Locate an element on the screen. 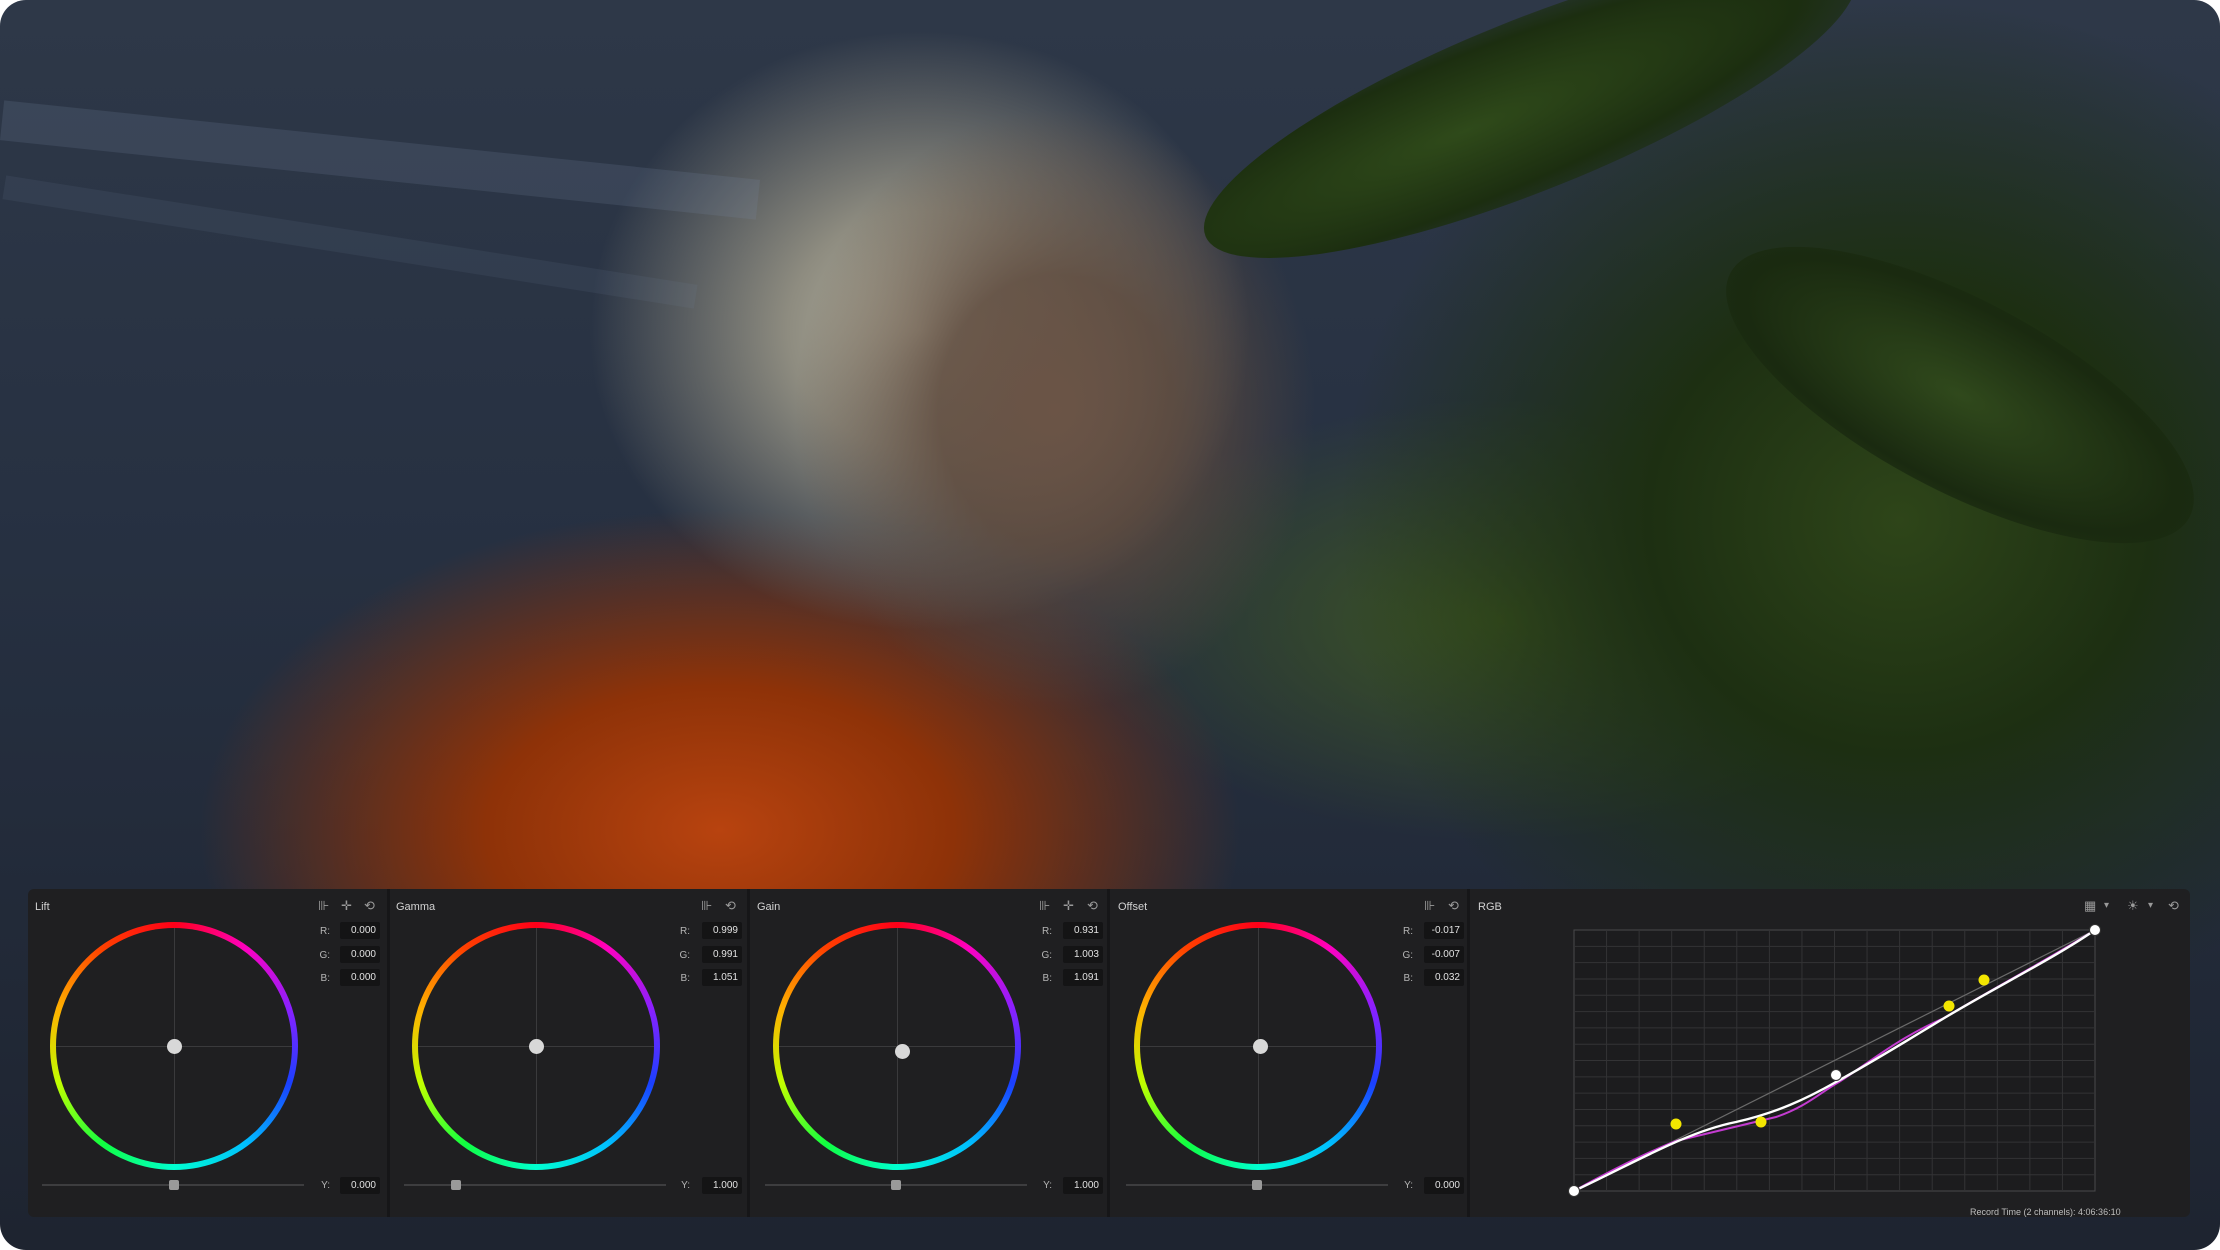 The width and height of the screenshot is (2220, 1250). g-value-field: 0.991 is located at coordinates (722, 954).